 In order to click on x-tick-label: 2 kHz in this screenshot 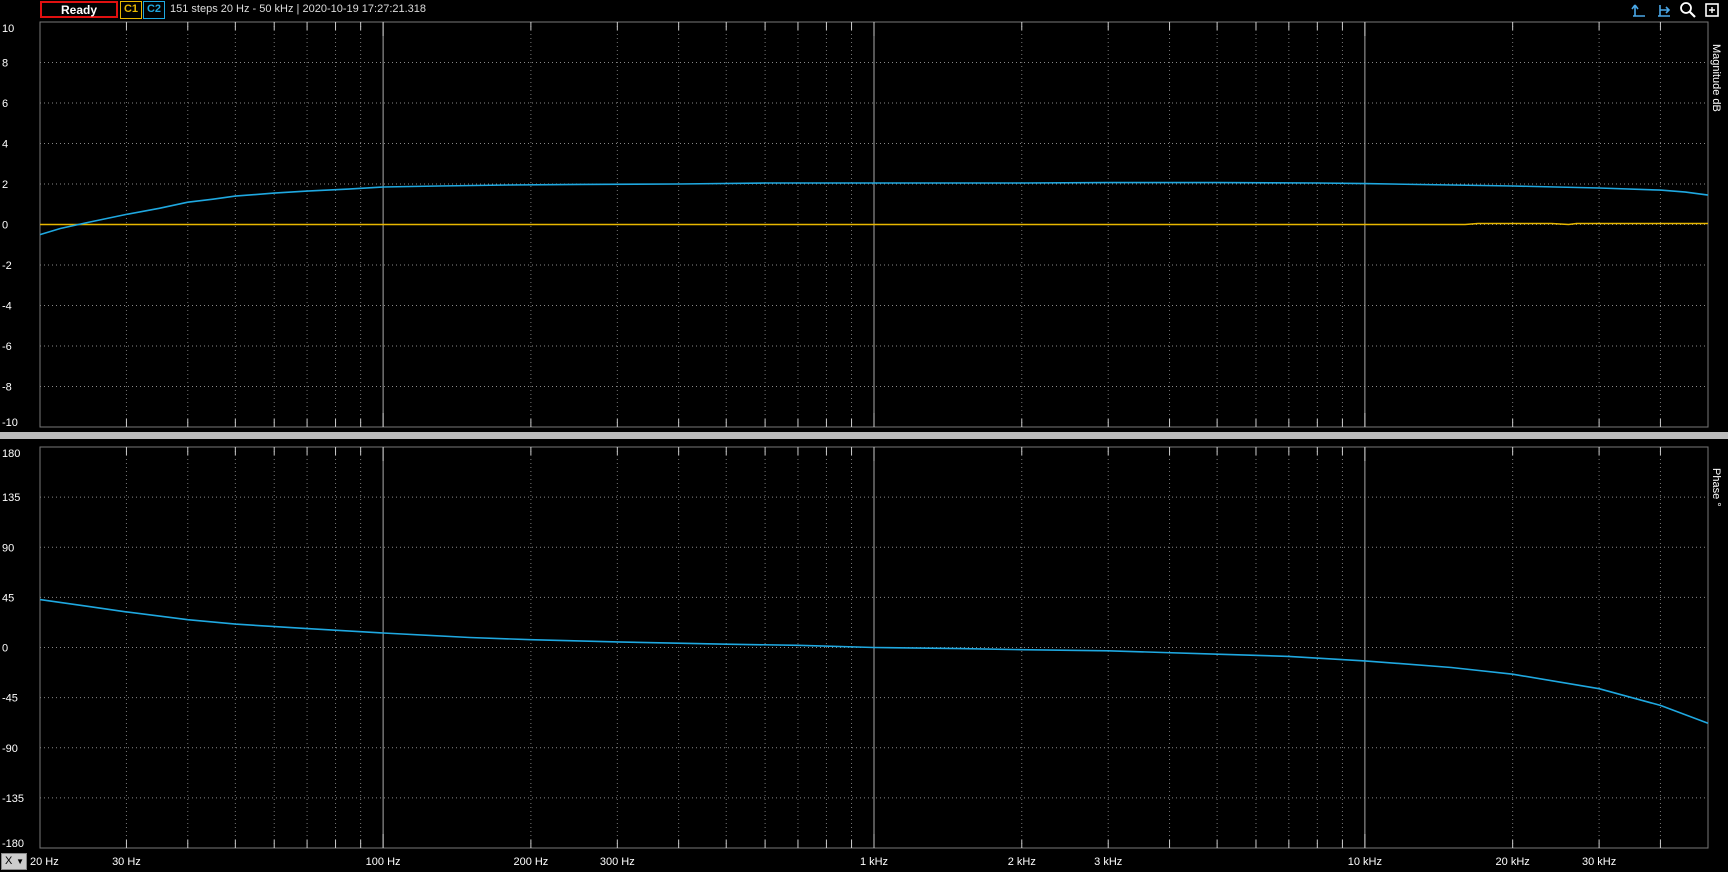, I will do `click(1022, 862)`.